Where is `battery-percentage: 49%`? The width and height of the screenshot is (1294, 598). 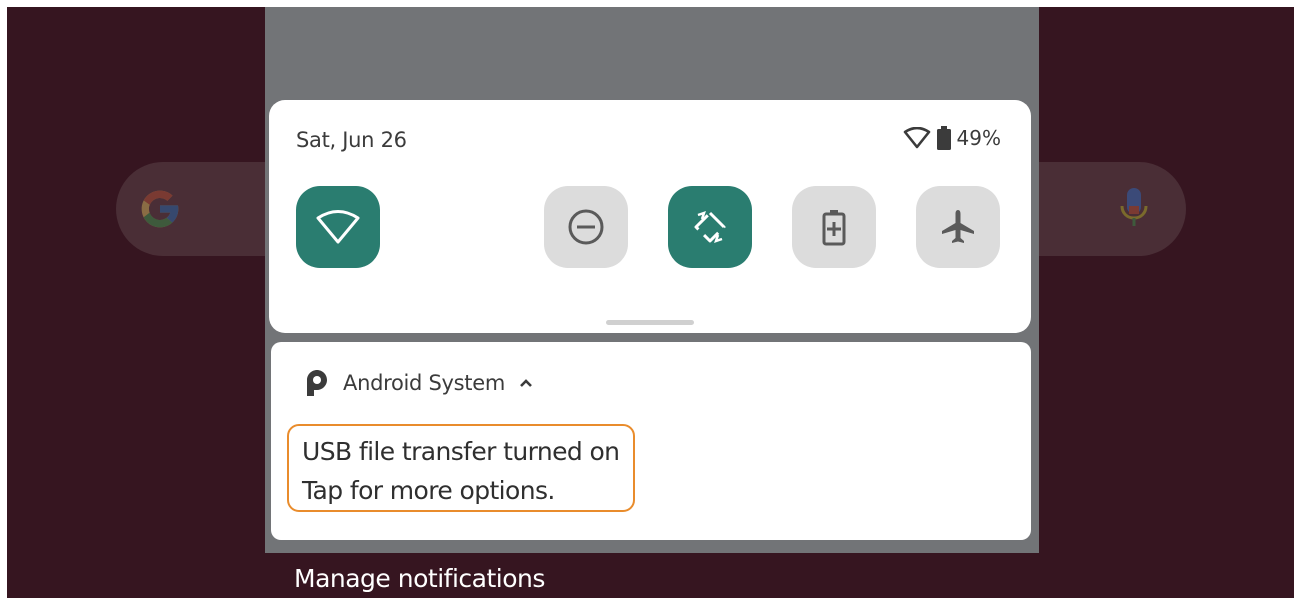 battery-percentage: 49% is located at coordinates (978, 138).